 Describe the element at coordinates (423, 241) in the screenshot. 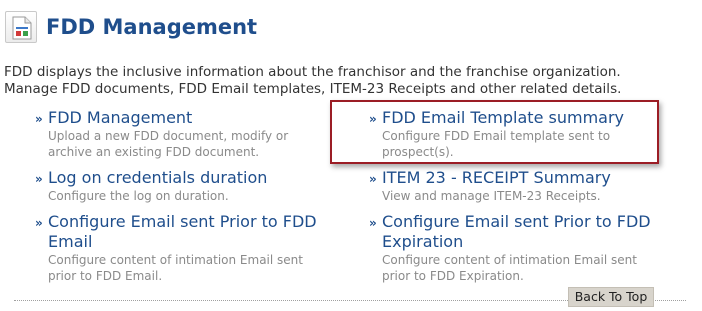

I see `link-line: Expiration` at that location.